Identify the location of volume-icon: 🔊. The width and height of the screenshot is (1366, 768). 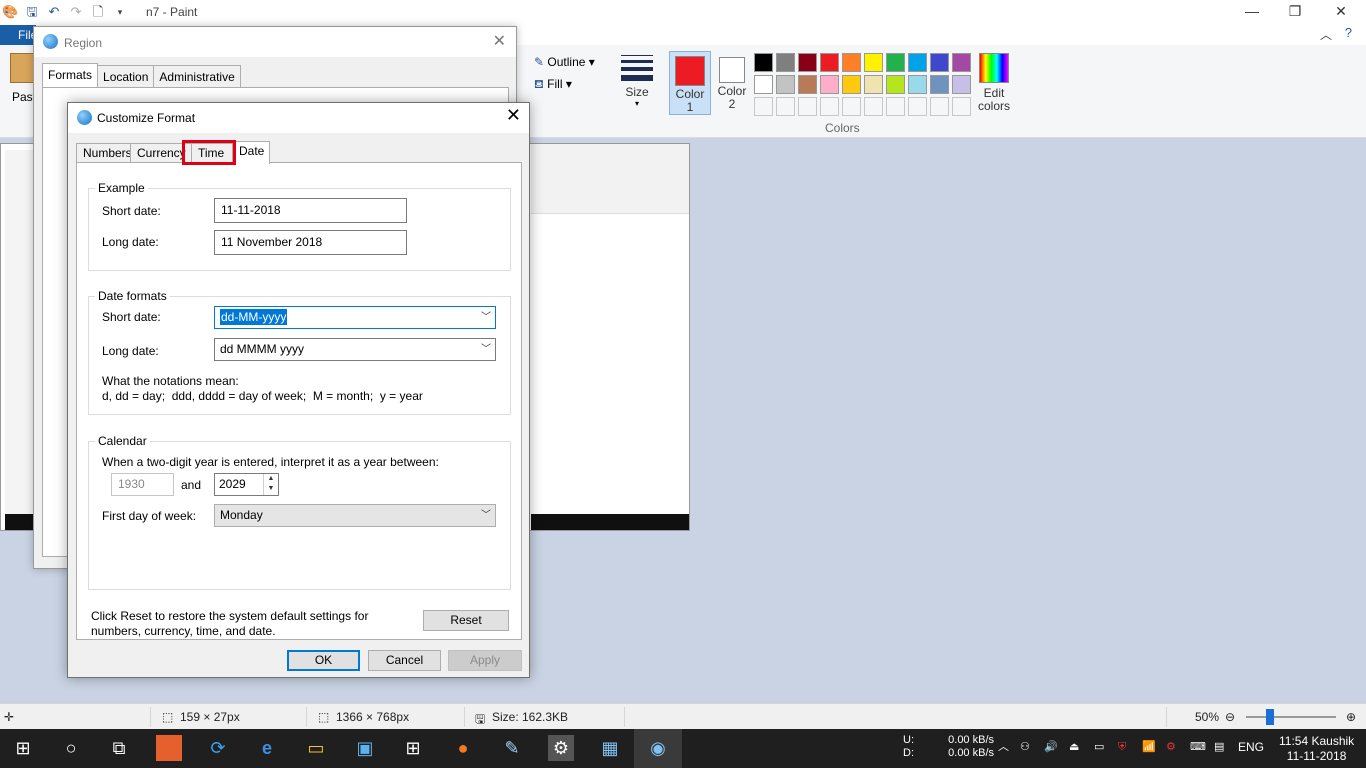
(1051, 747).